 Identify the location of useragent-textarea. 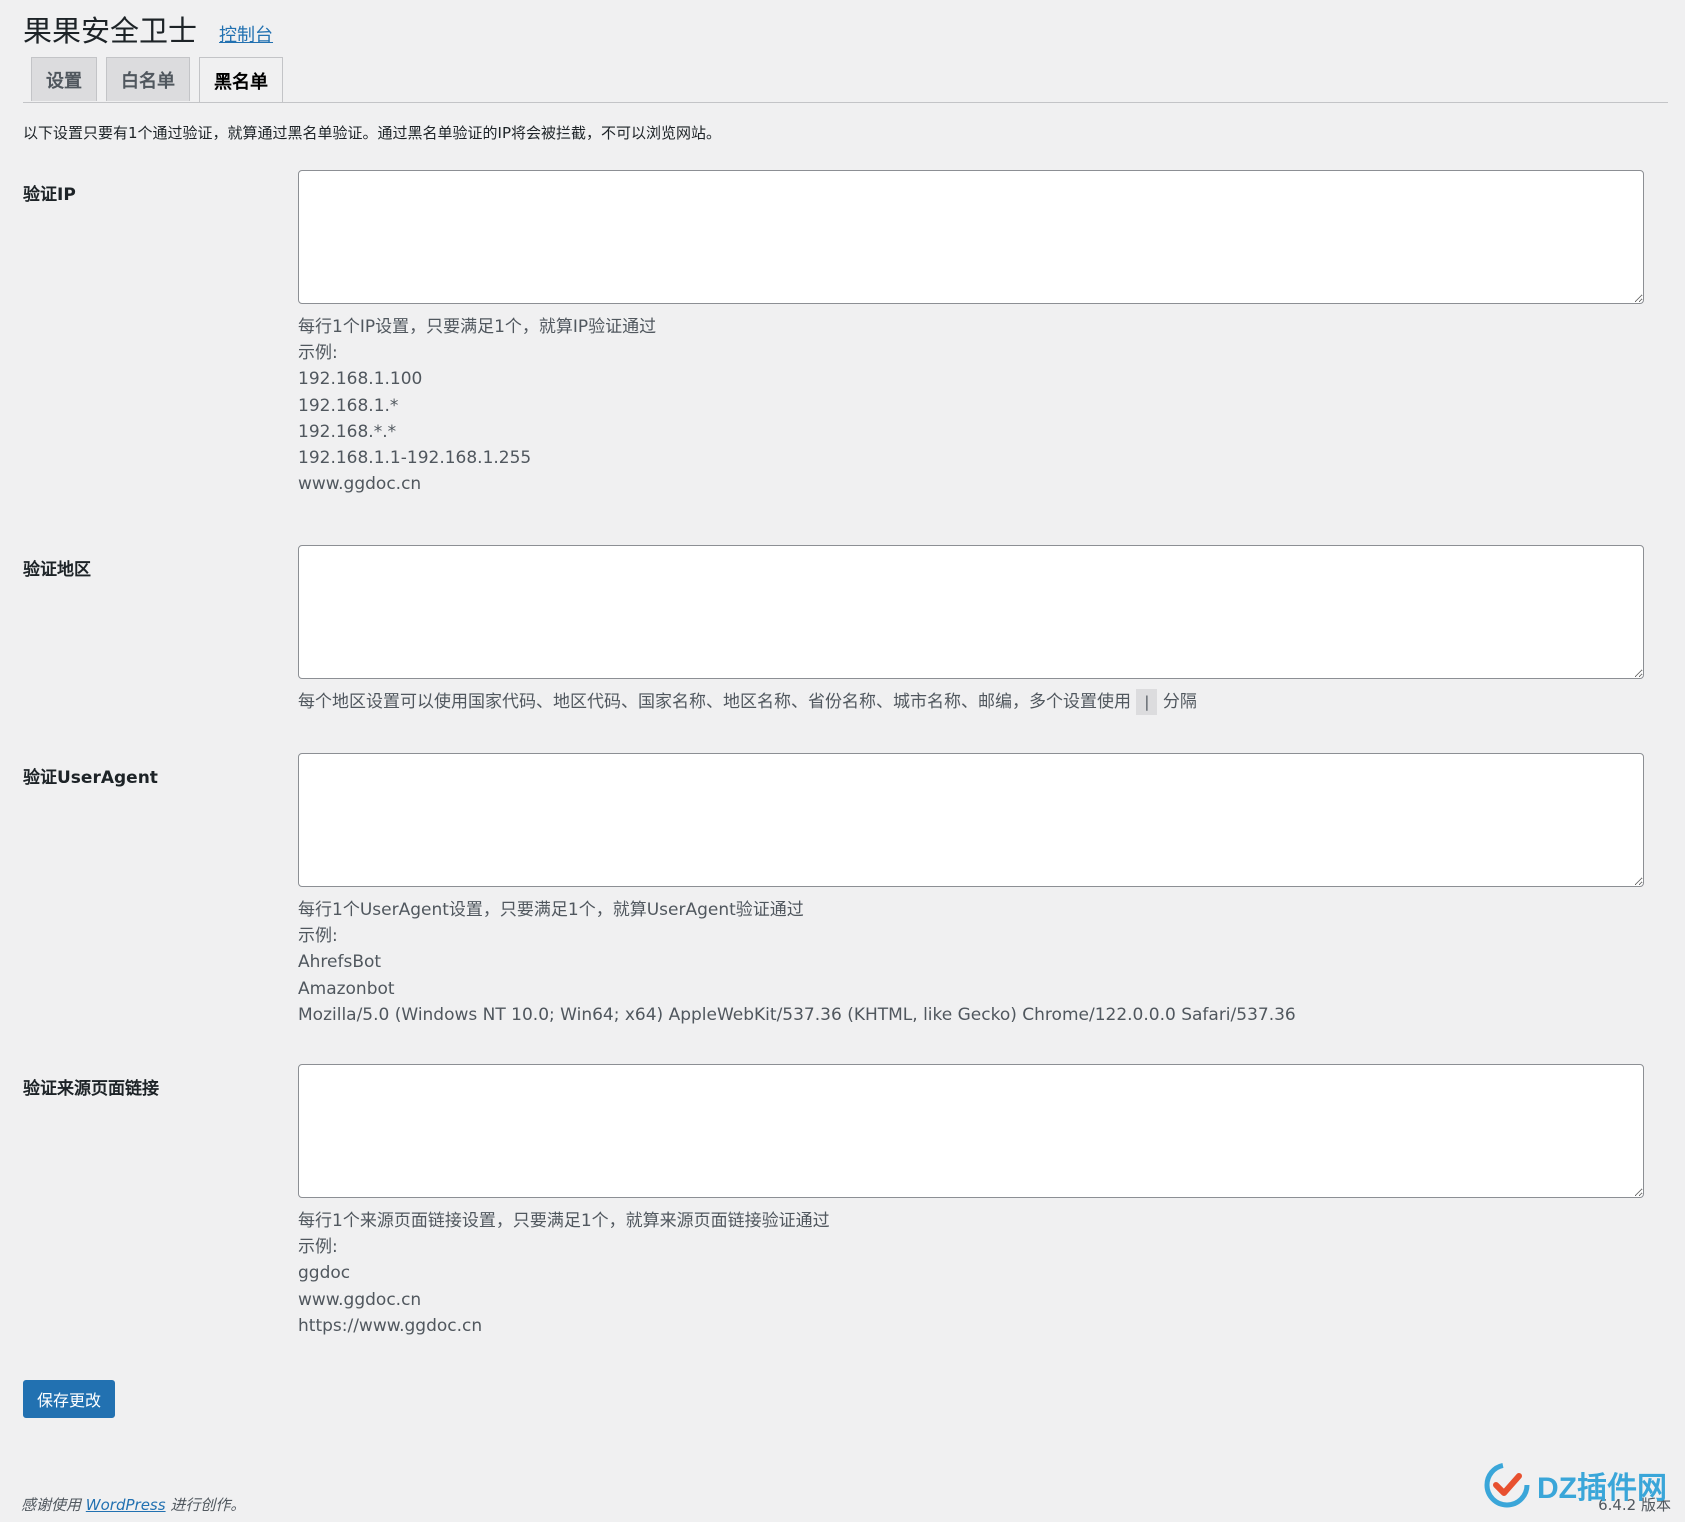
(971, 820).